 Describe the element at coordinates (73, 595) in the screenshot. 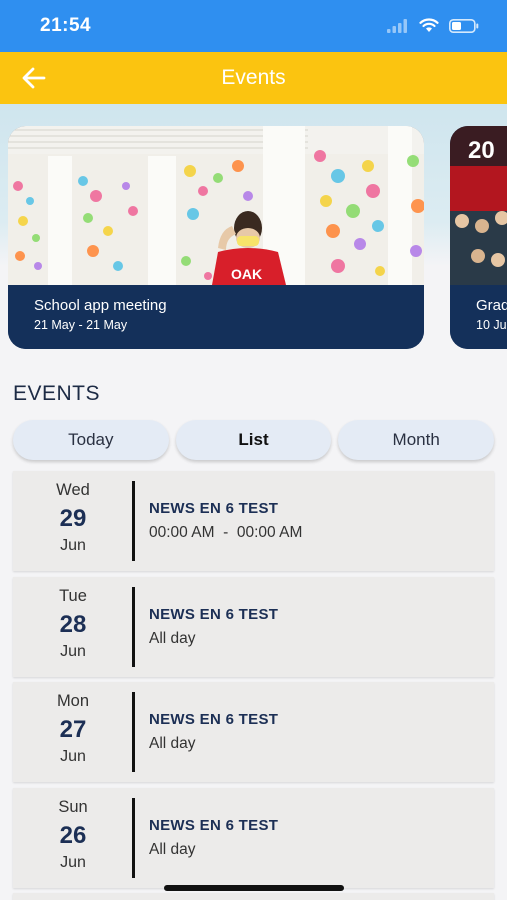

I see `event-weekday: Tue` at that location.